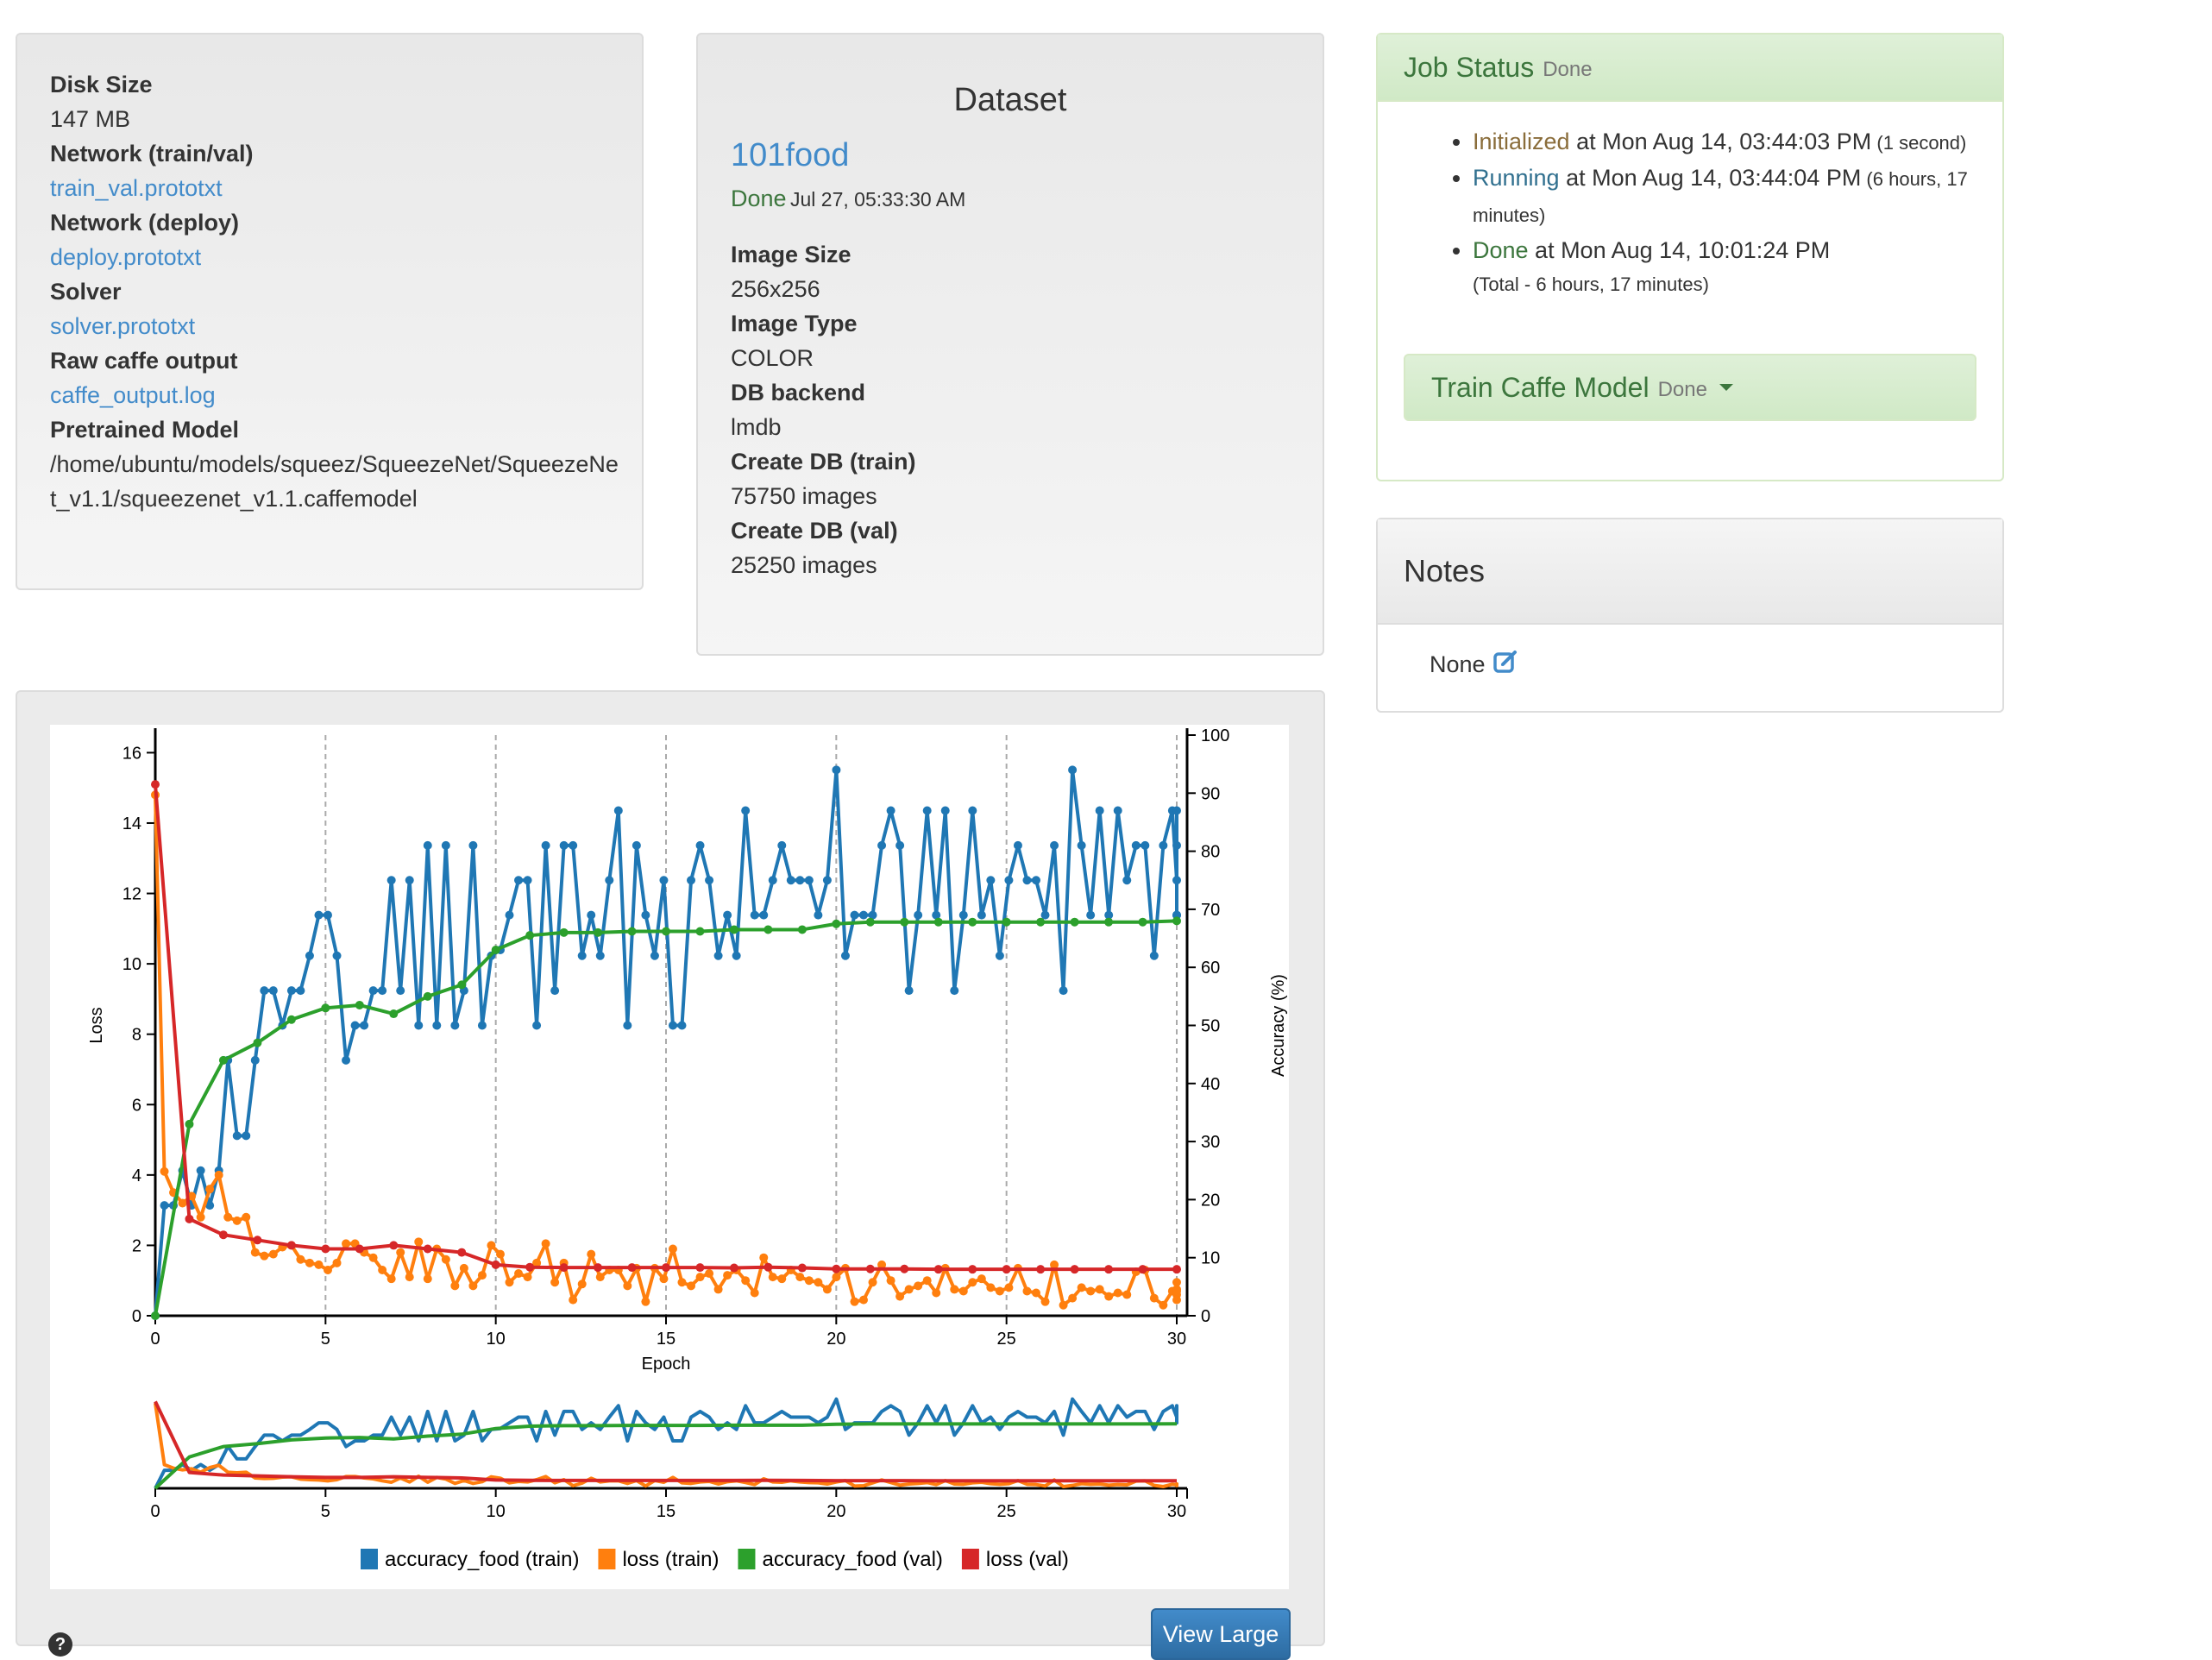 The height and width of the screenshot is (1660, 2212). I want to click on event-state: Initialized, so click(1522, 141).